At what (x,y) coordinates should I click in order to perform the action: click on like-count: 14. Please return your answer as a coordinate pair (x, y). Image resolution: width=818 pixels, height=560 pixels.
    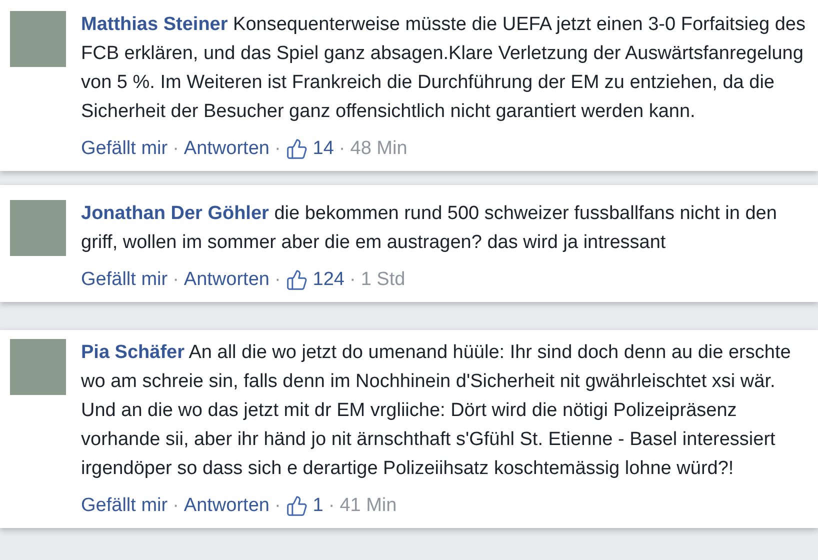
    Looking at the image, I should click on (323, 149).